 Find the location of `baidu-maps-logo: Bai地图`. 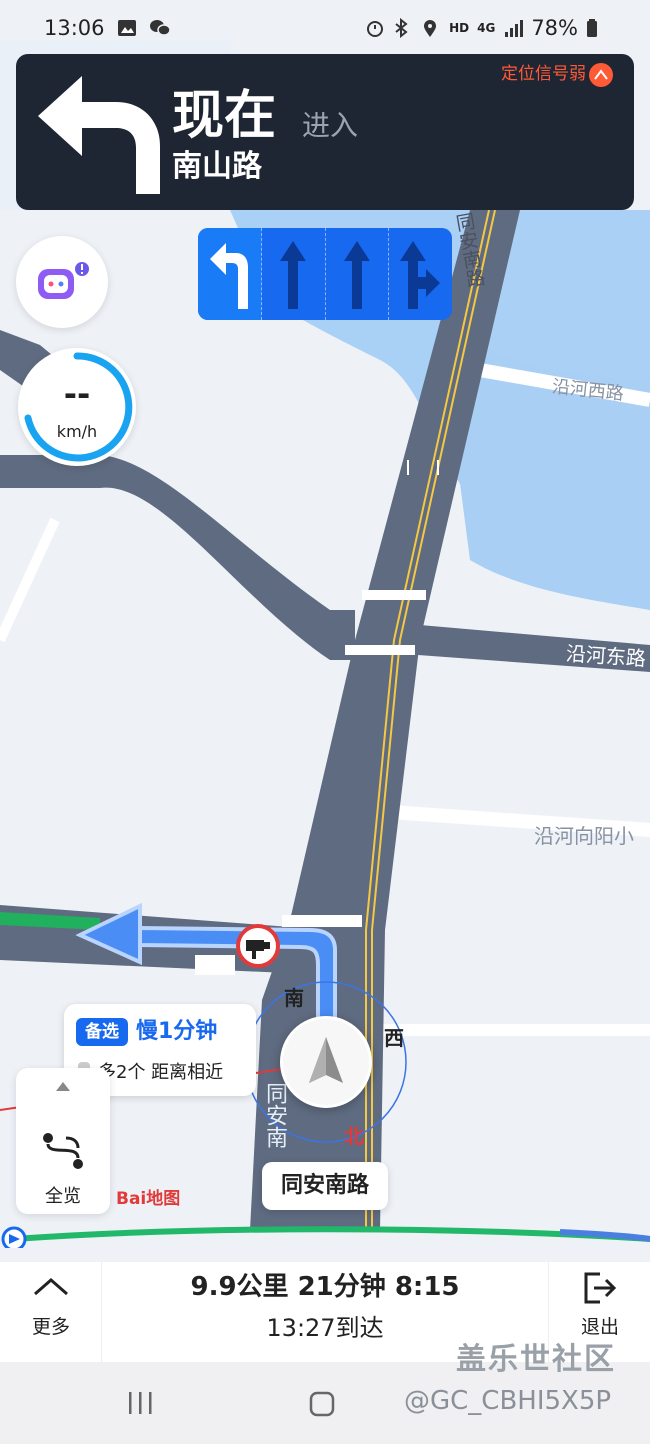

baidu-maps-logo: Bai地图 is located at coordinates (156, 1197).